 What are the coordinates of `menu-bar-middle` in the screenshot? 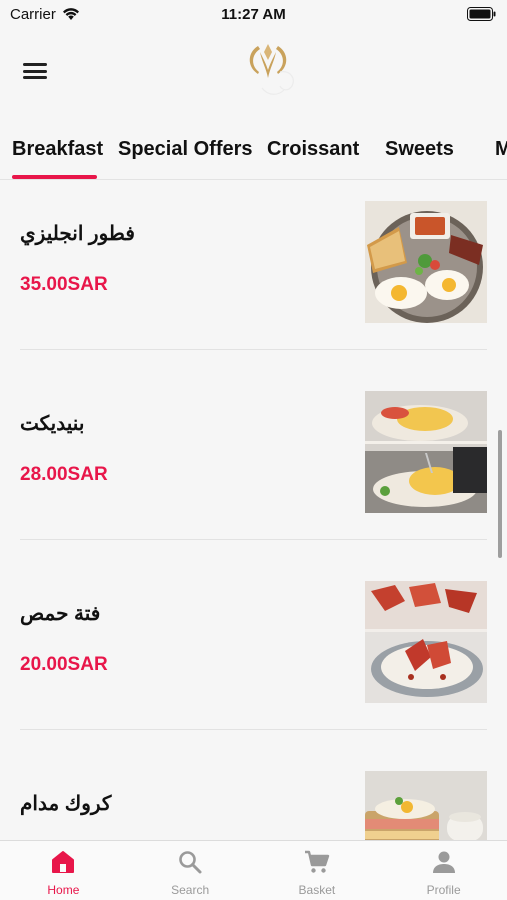 It's located at (35, 71).